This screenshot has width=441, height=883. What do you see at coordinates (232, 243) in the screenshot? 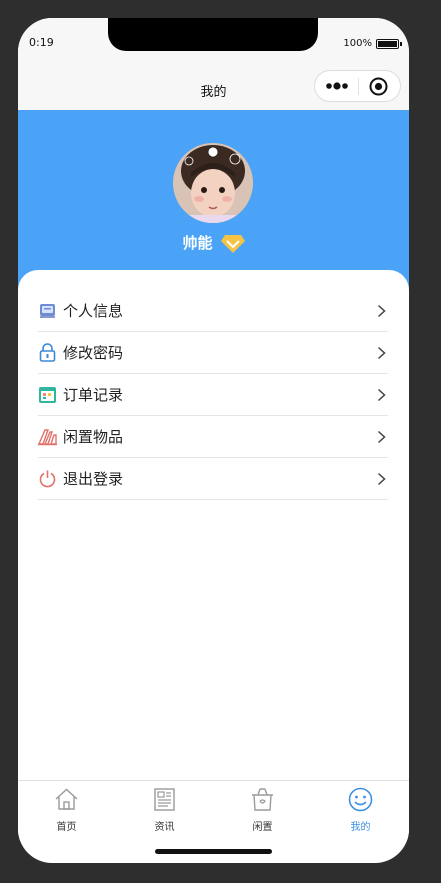
I see `vip-diamond-icon` at bounding box center [232, 243].